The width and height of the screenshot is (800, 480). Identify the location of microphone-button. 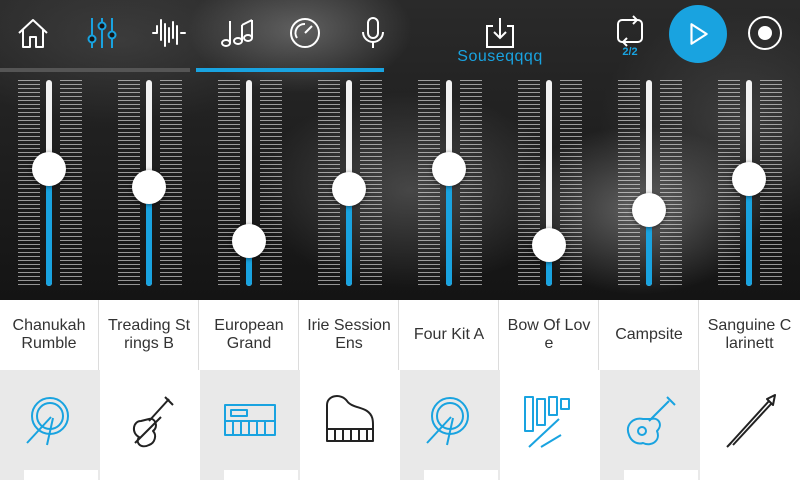
(373, 33).